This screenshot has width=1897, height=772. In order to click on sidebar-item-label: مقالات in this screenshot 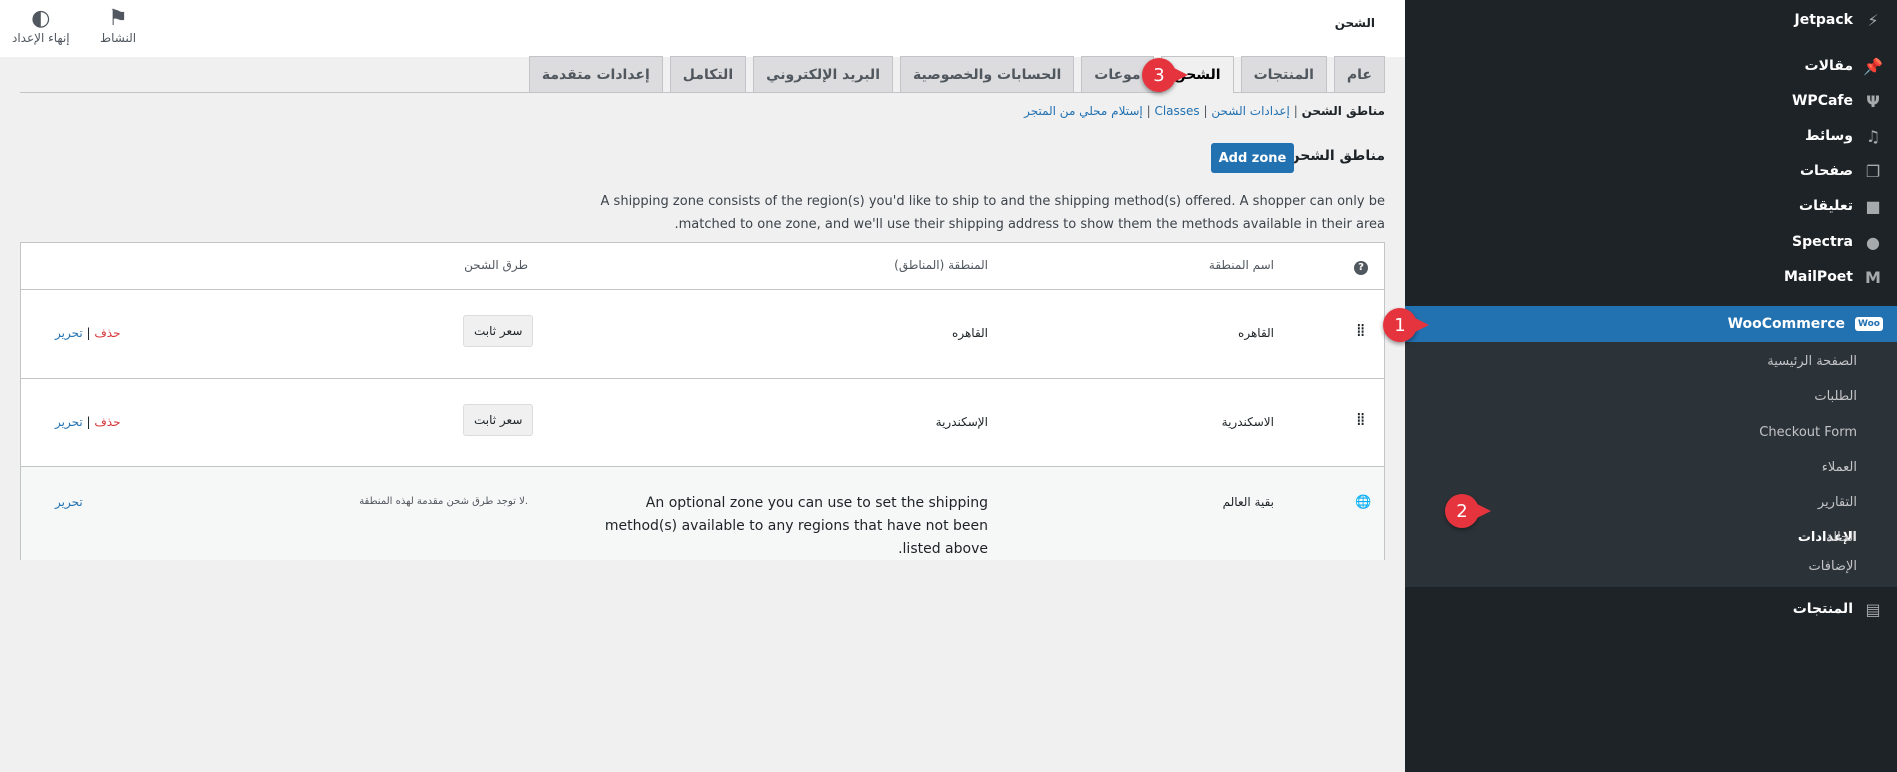, I will do `click(1829, 66)`.